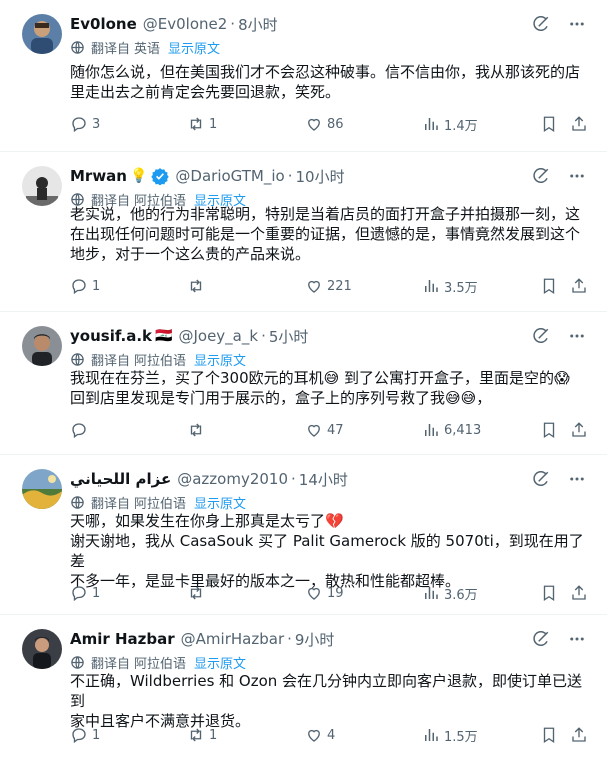  What do you see at coordinates (450, 735) in the screenshot?
I see `views-button: 1.5万` at bounding box center [450, 735].